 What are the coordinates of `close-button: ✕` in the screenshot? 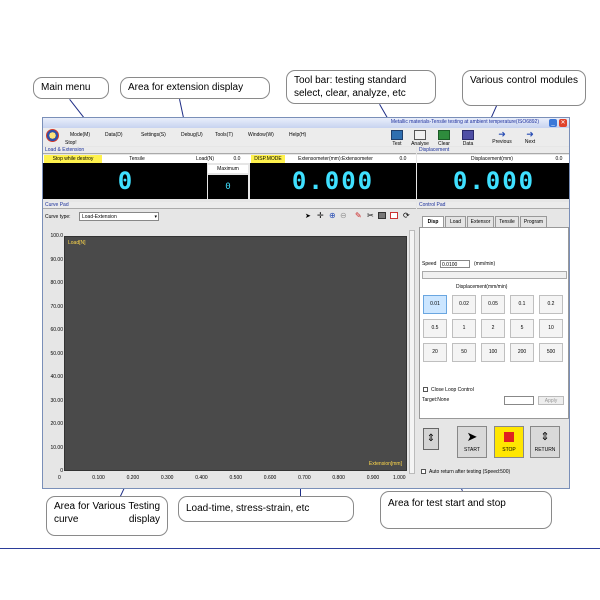 It's located at (563, 123).